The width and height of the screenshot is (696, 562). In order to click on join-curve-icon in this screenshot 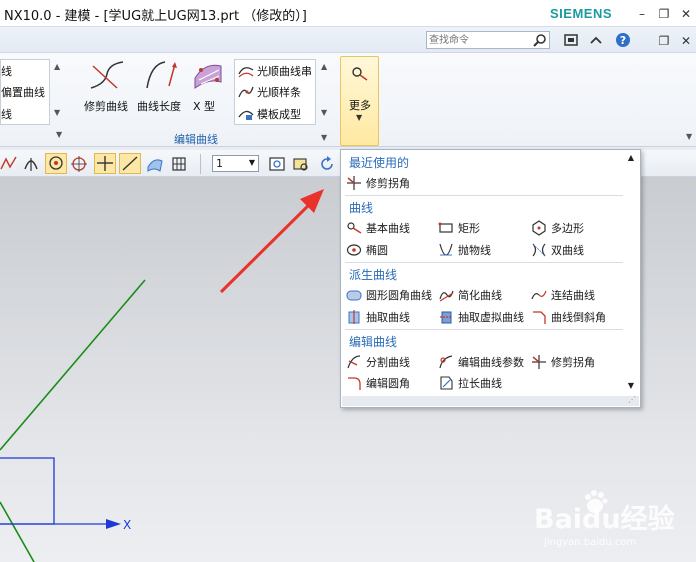, I will do `click(539, 295)`.